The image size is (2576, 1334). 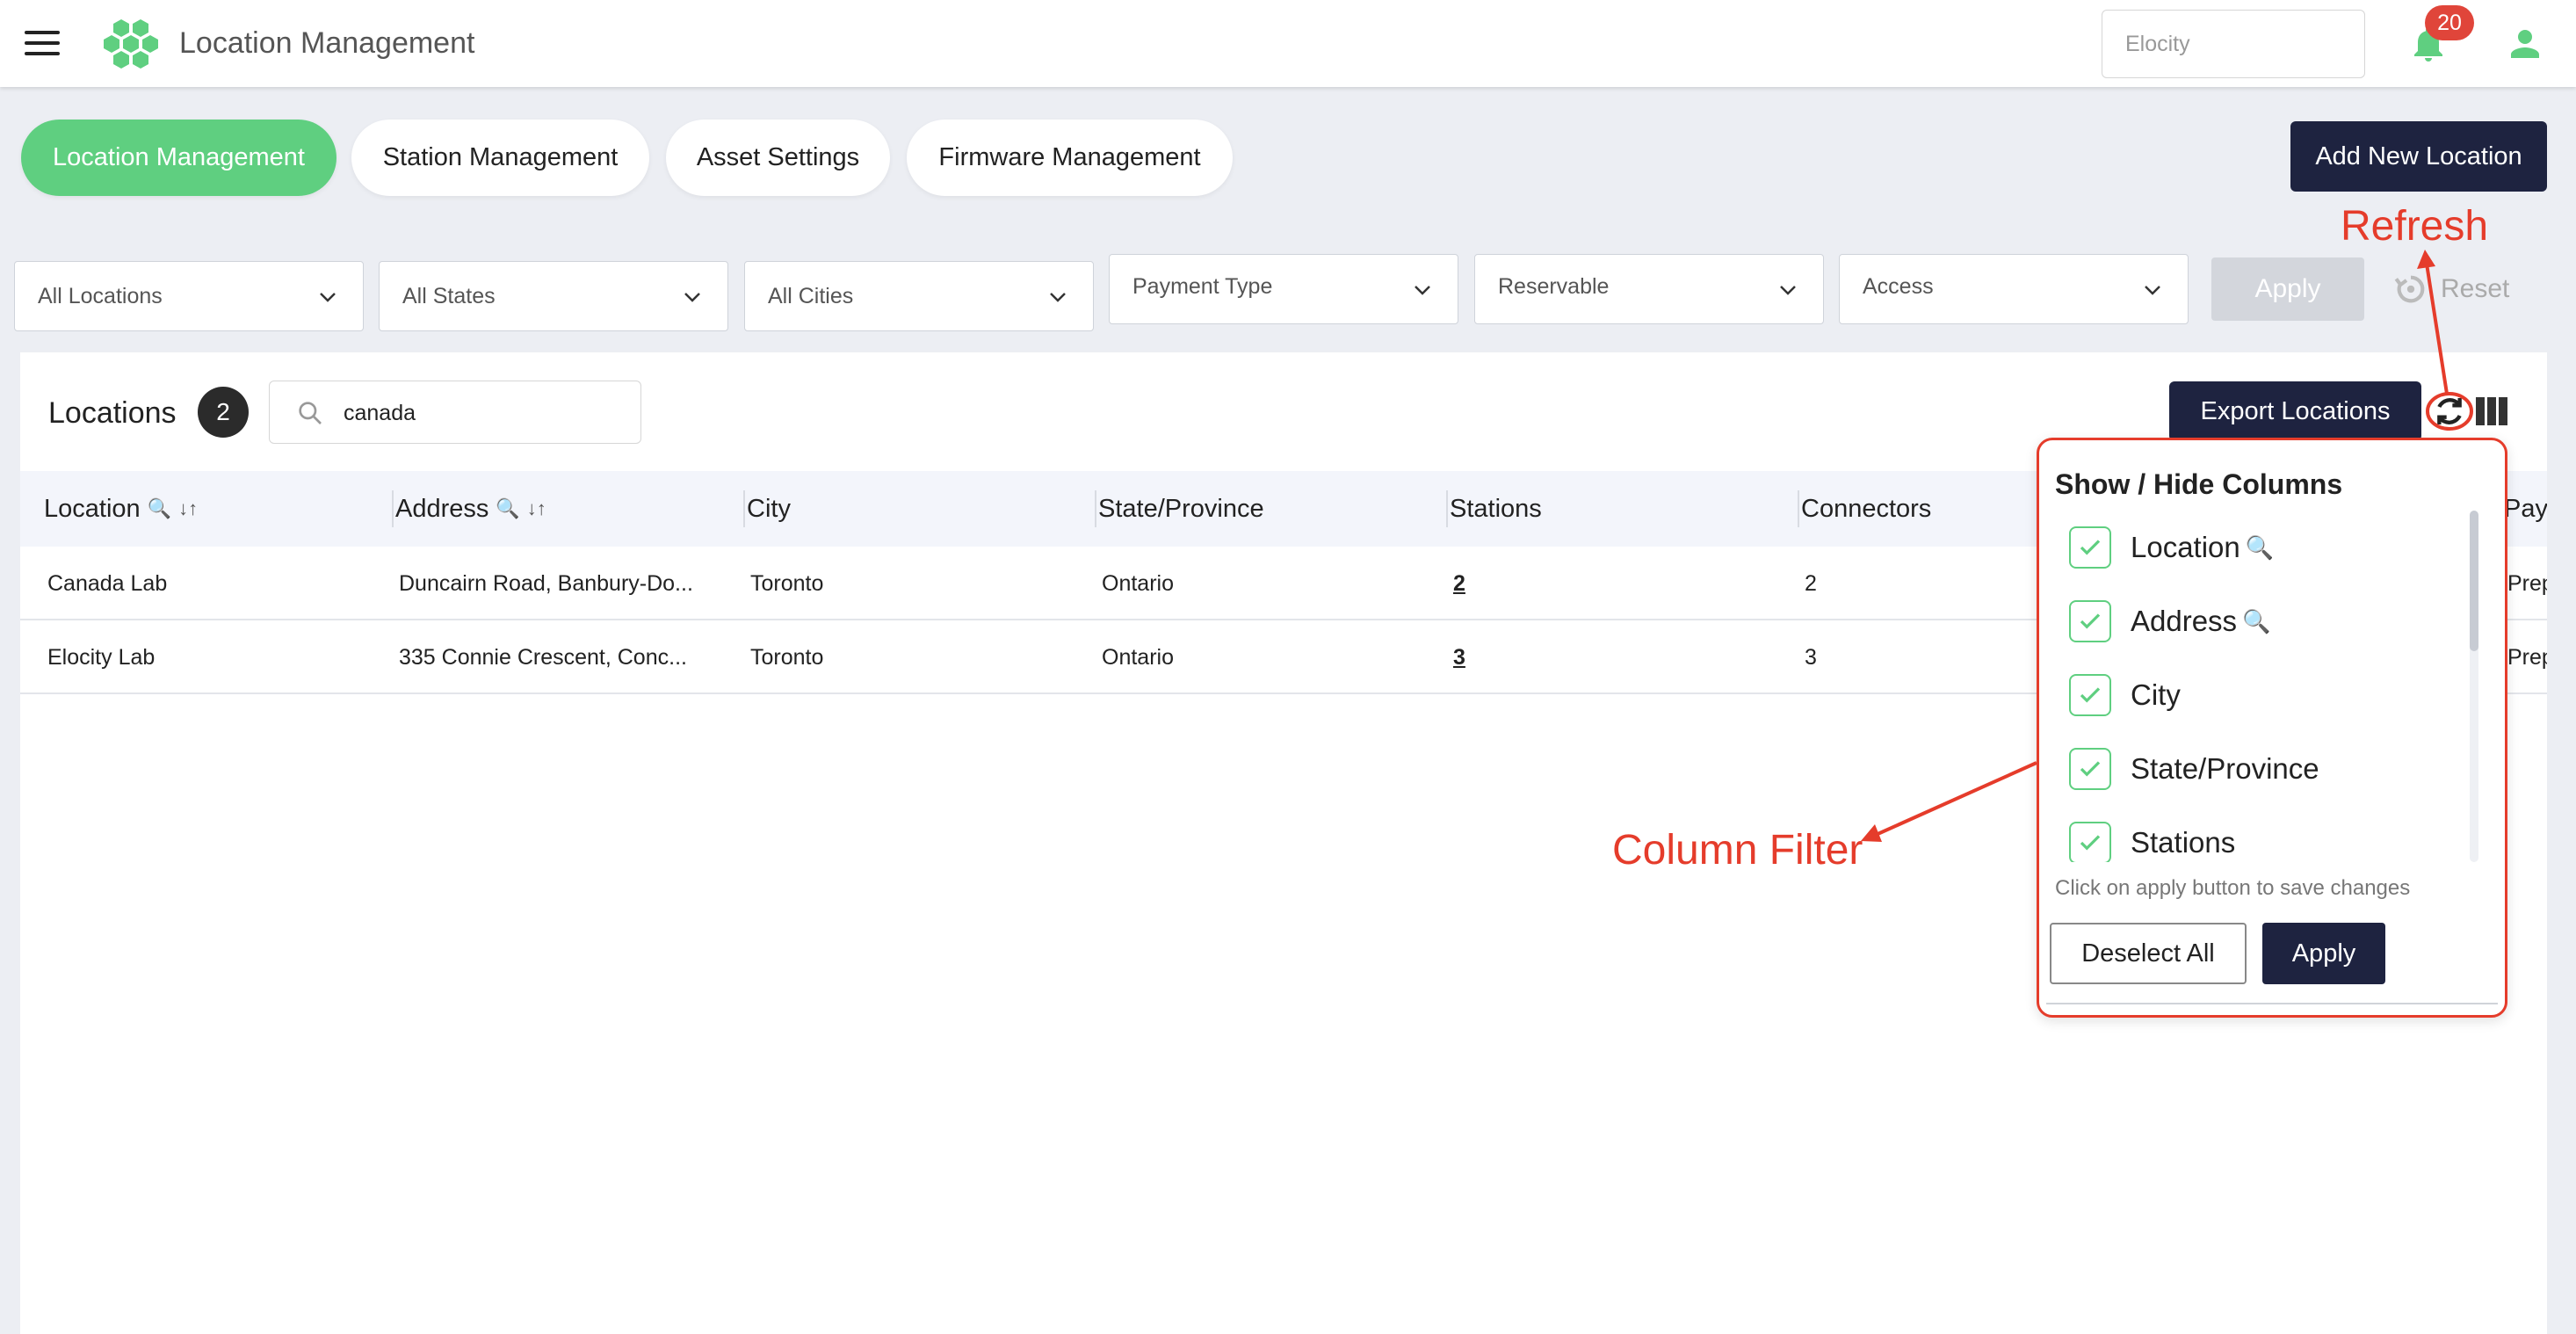 I want to click on column-option-location: Location 🔍, so click(x=2261, y=547).